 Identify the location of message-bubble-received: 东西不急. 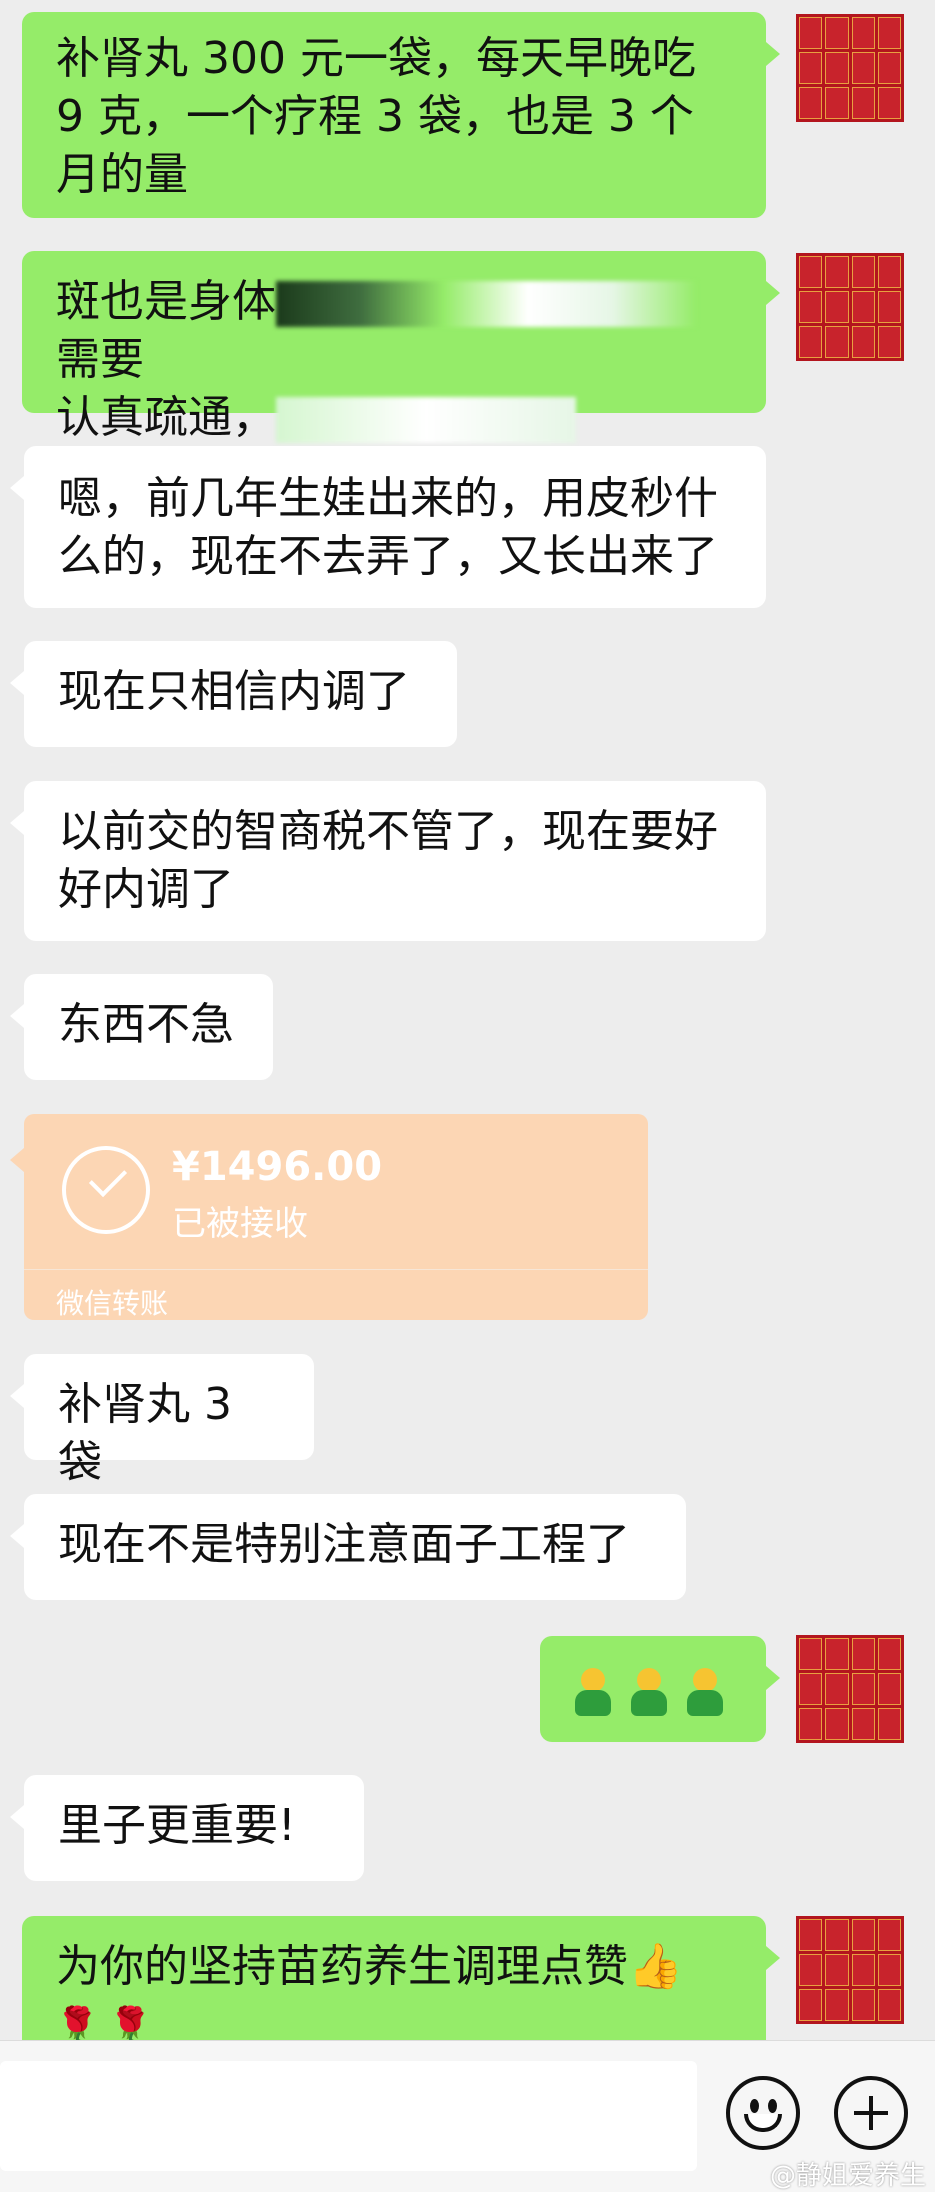
(141, 1027).